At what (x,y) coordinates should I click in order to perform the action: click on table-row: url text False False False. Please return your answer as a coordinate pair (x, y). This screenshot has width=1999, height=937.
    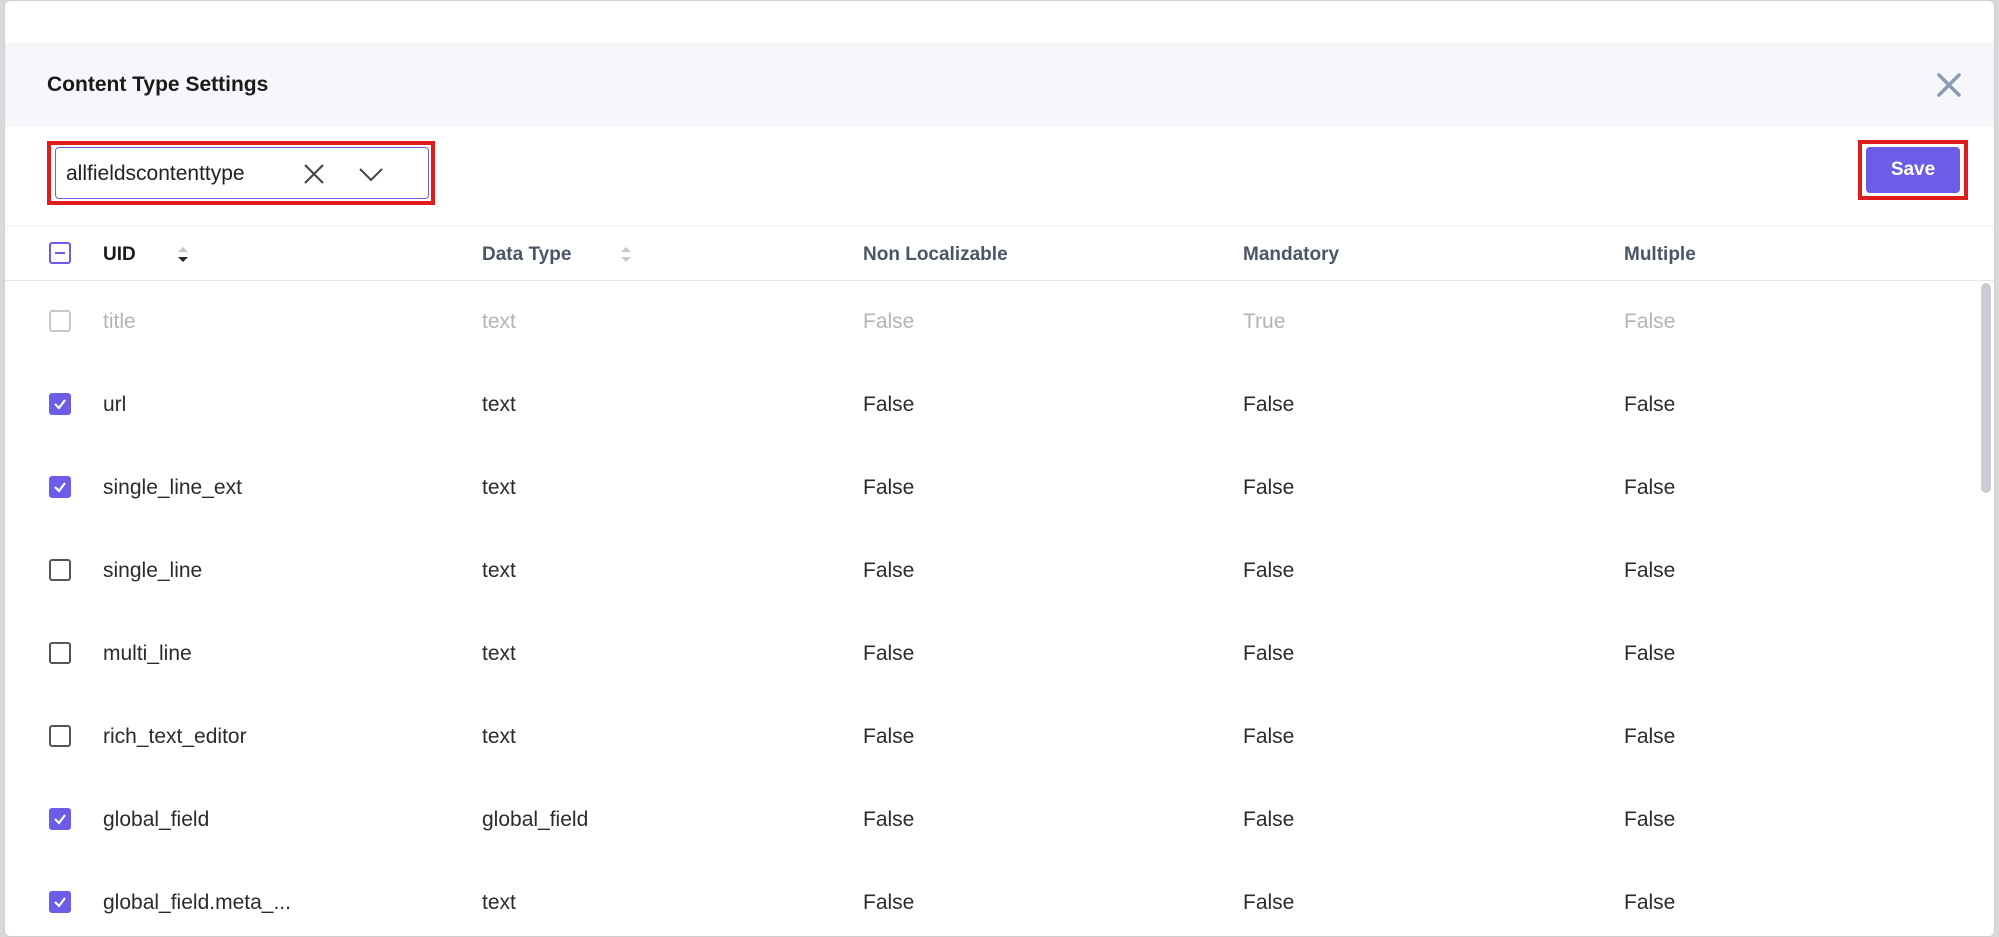
    Looking at the image, I should click on (992, 405).